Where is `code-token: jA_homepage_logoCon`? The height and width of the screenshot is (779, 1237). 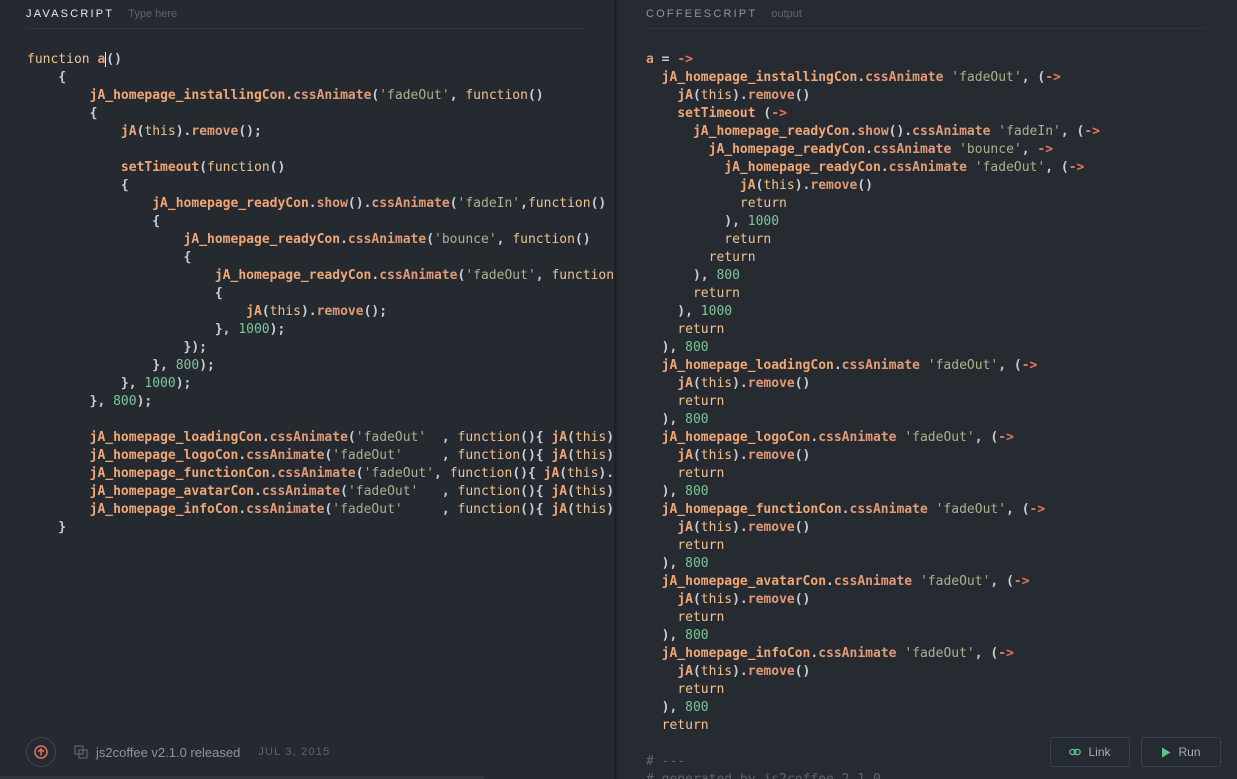 code-token: jA_homepage_logoCon is located at coordinates (736, 437).